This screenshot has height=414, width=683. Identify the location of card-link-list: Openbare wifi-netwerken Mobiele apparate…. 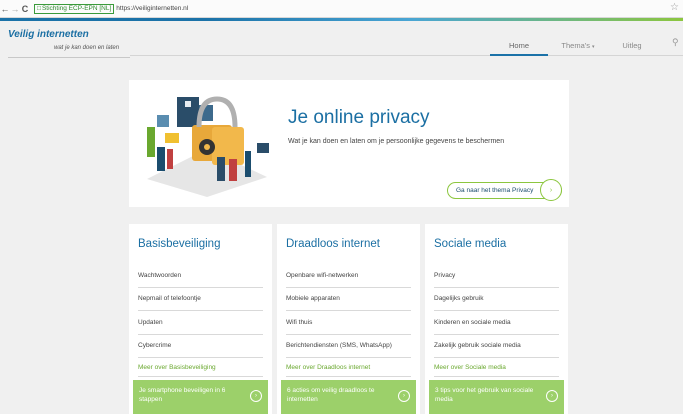
(348, 311).